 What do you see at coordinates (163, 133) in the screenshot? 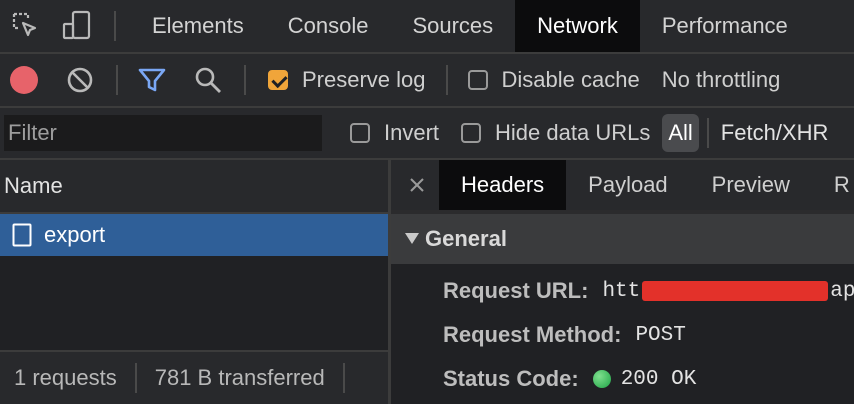
I see `filter-input` at bounding box center [163, 133].